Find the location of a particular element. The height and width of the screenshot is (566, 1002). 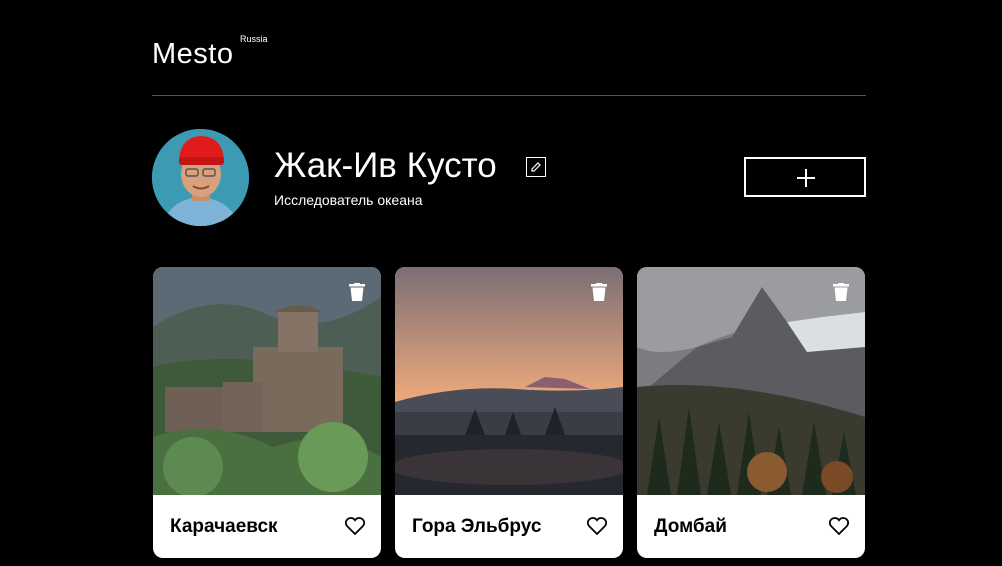

logo: Mesto is located at coordinates (192, 54).